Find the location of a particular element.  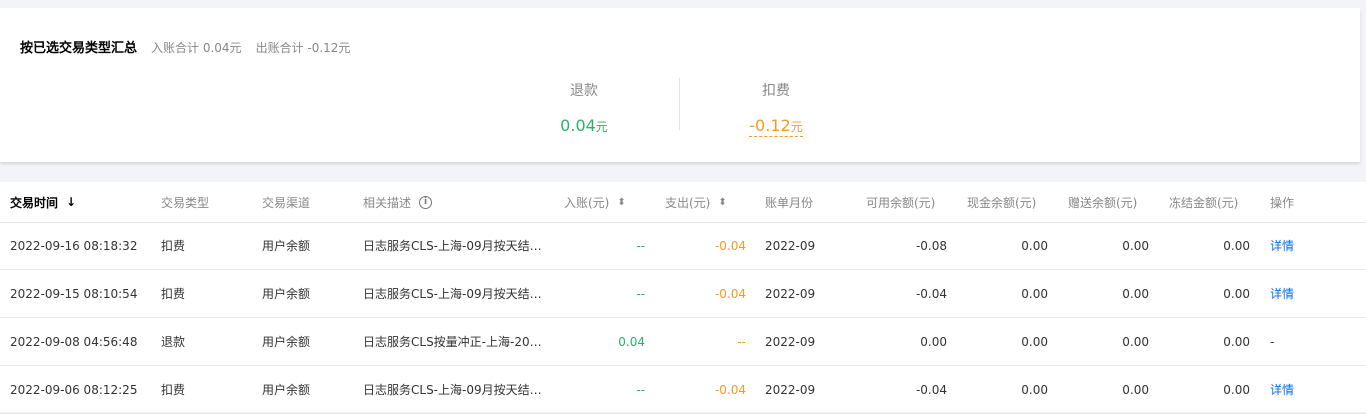

col-available: 可用余额(元) is located at coordinates (901, 202).